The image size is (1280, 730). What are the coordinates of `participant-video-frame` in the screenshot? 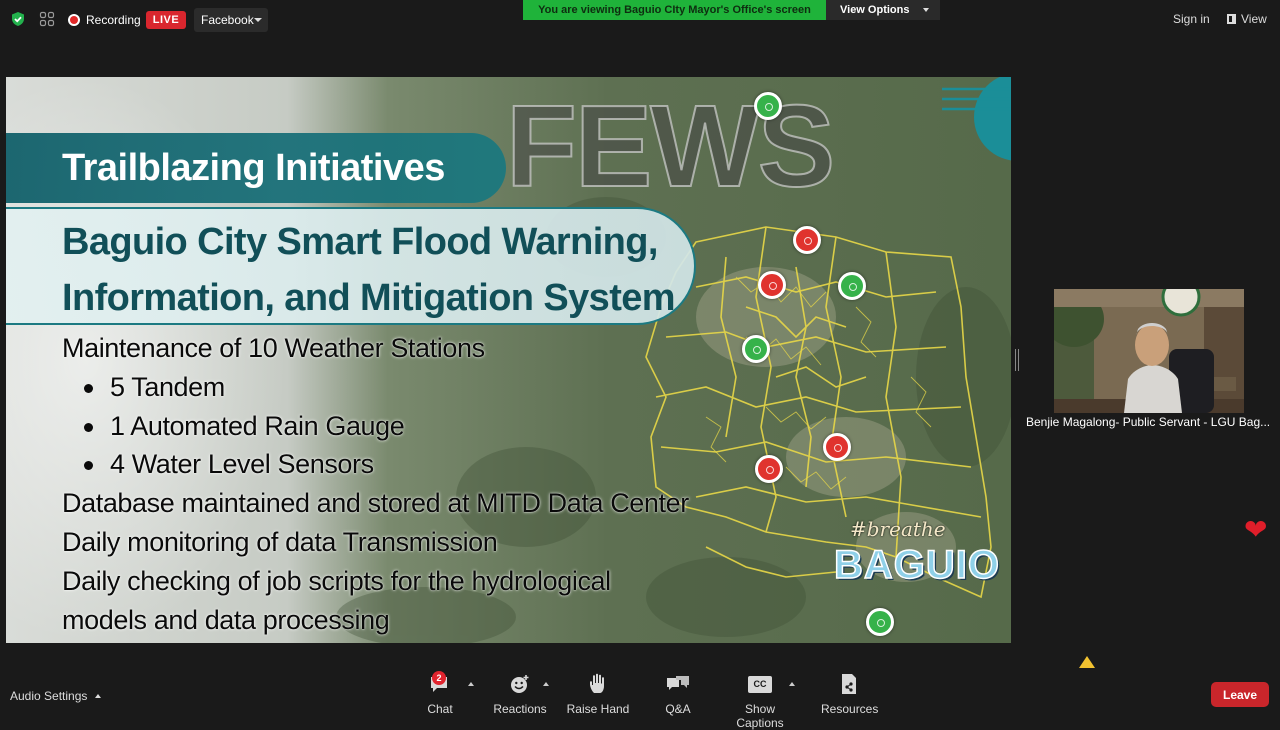 It's located at (1149, 351).